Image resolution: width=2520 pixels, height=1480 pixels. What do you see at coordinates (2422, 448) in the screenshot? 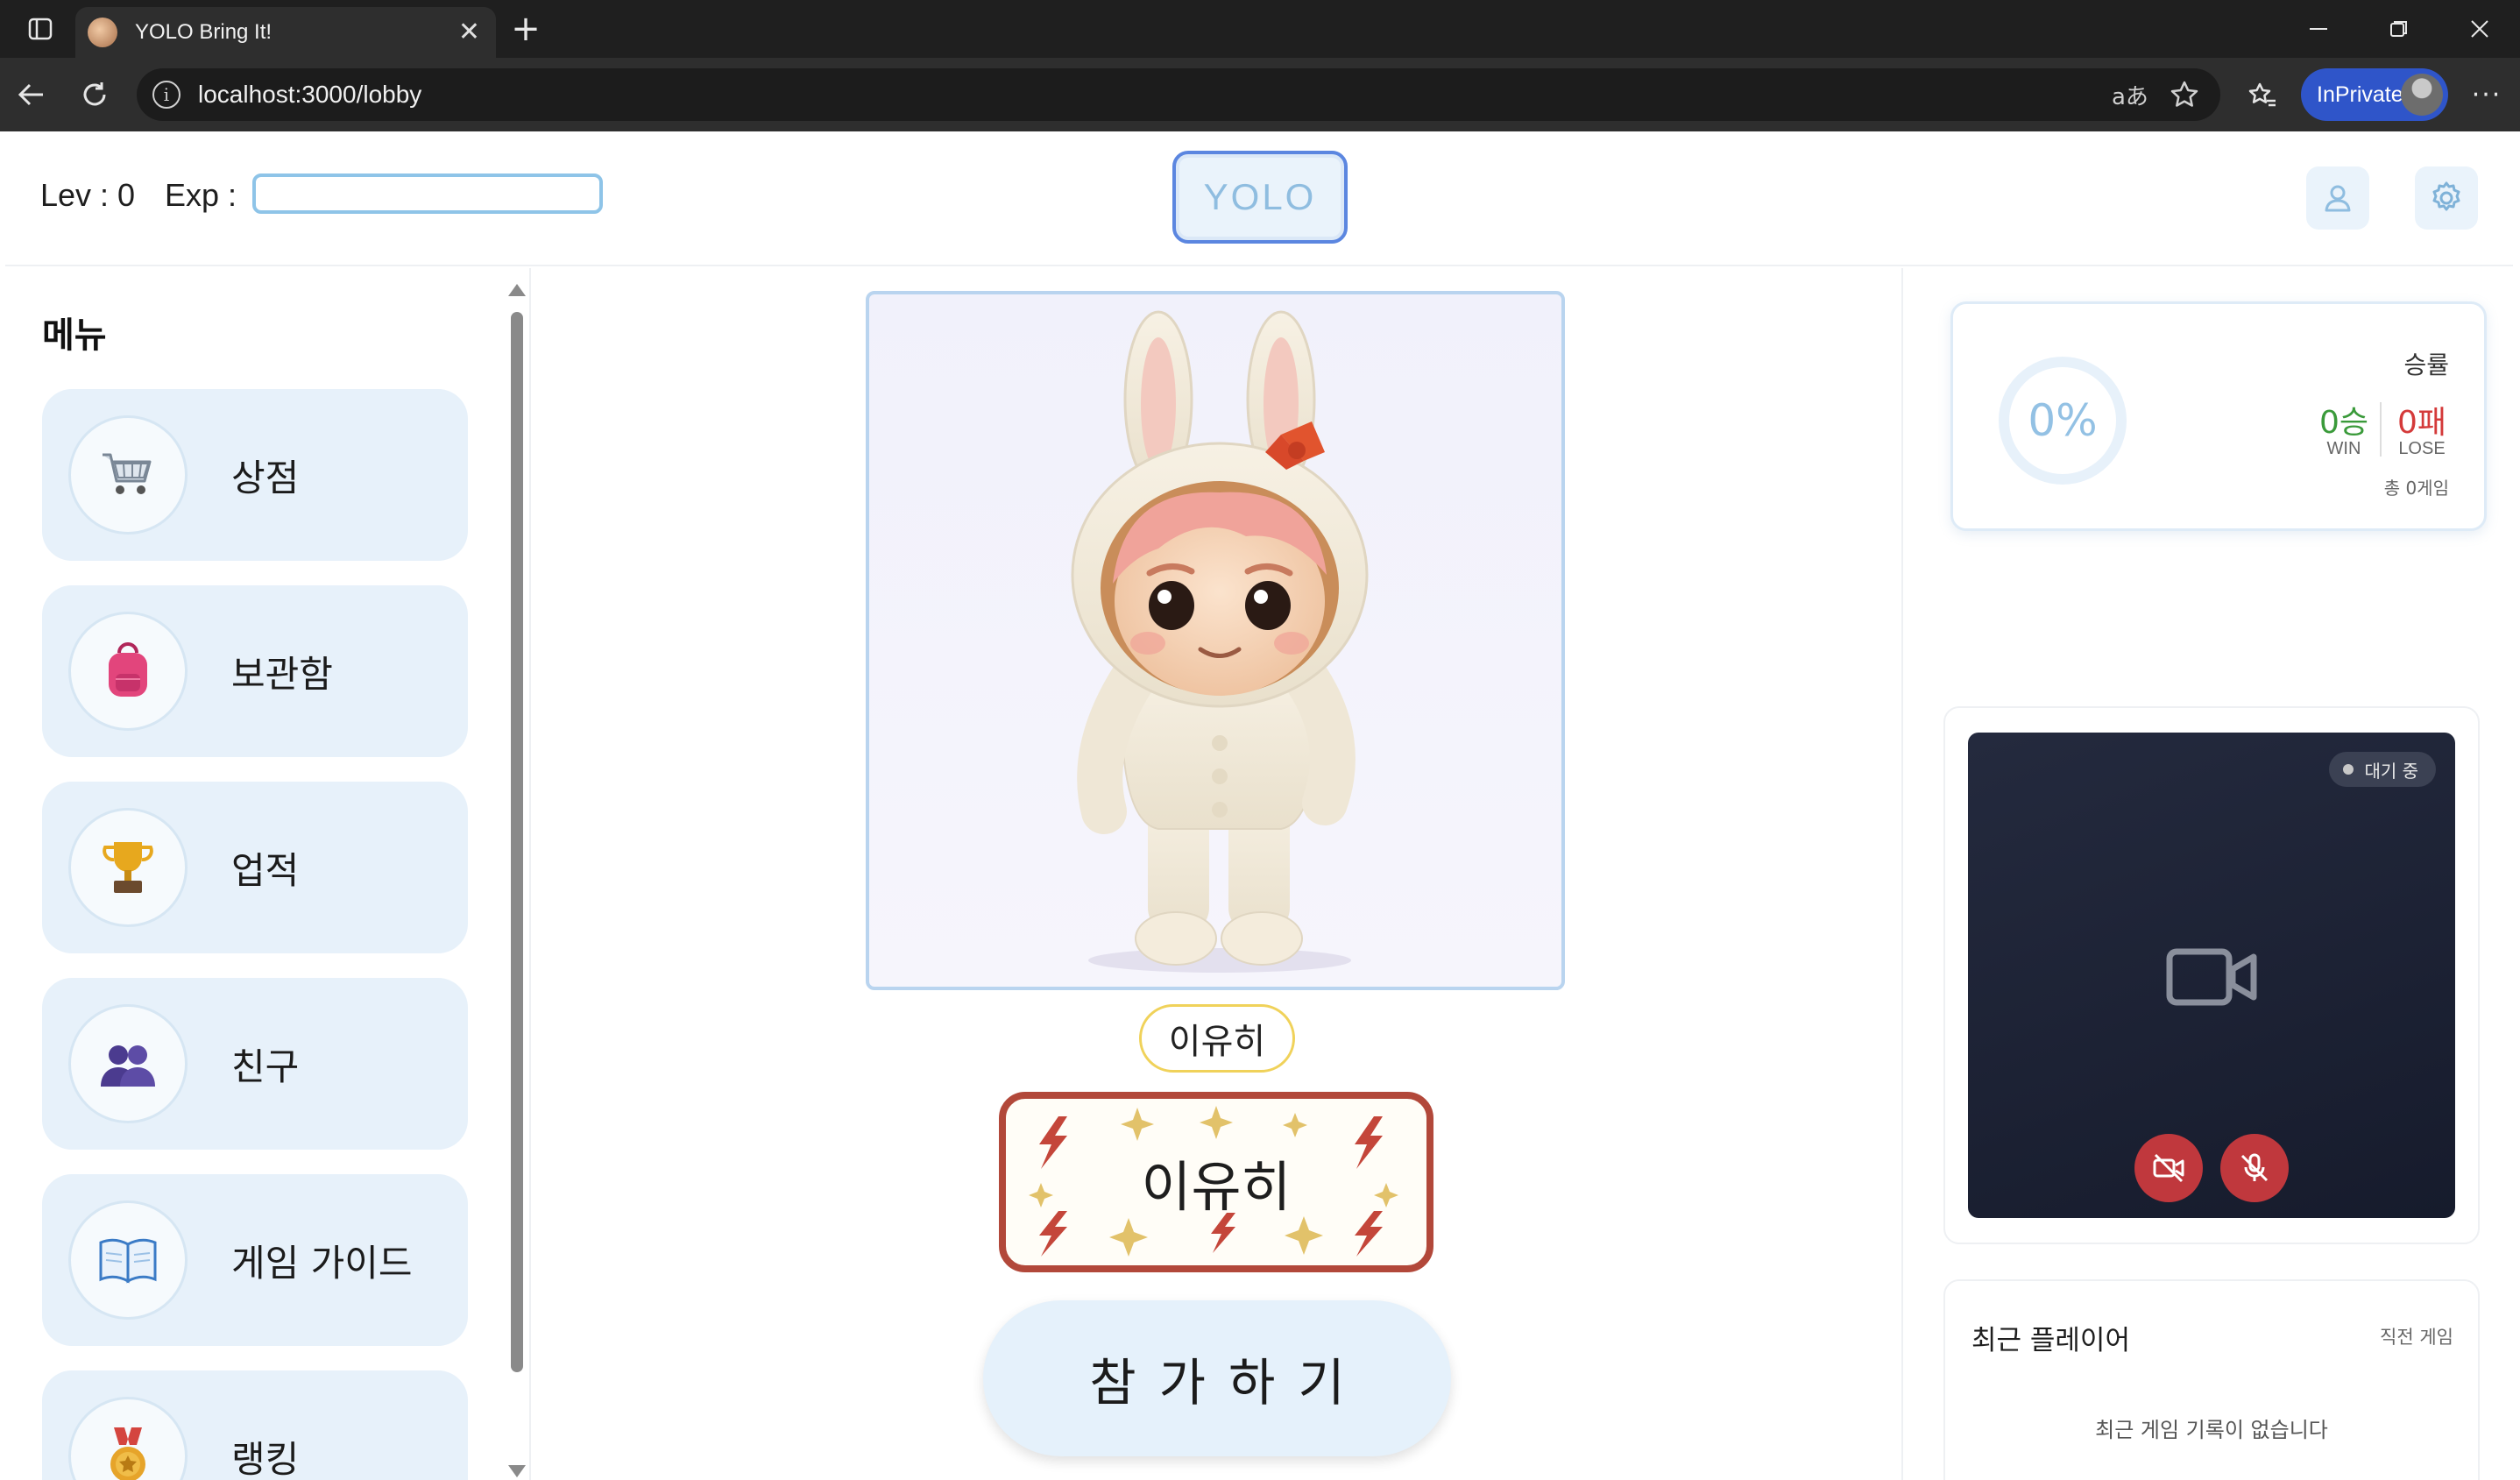
I see `losses-label: LOSE` at bounding box center [2422, 448].